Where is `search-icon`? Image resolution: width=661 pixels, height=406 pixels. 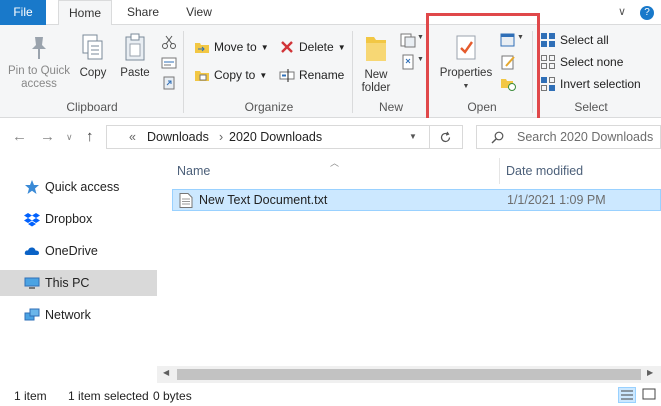
search-icon is located at coordinates (497, 137).